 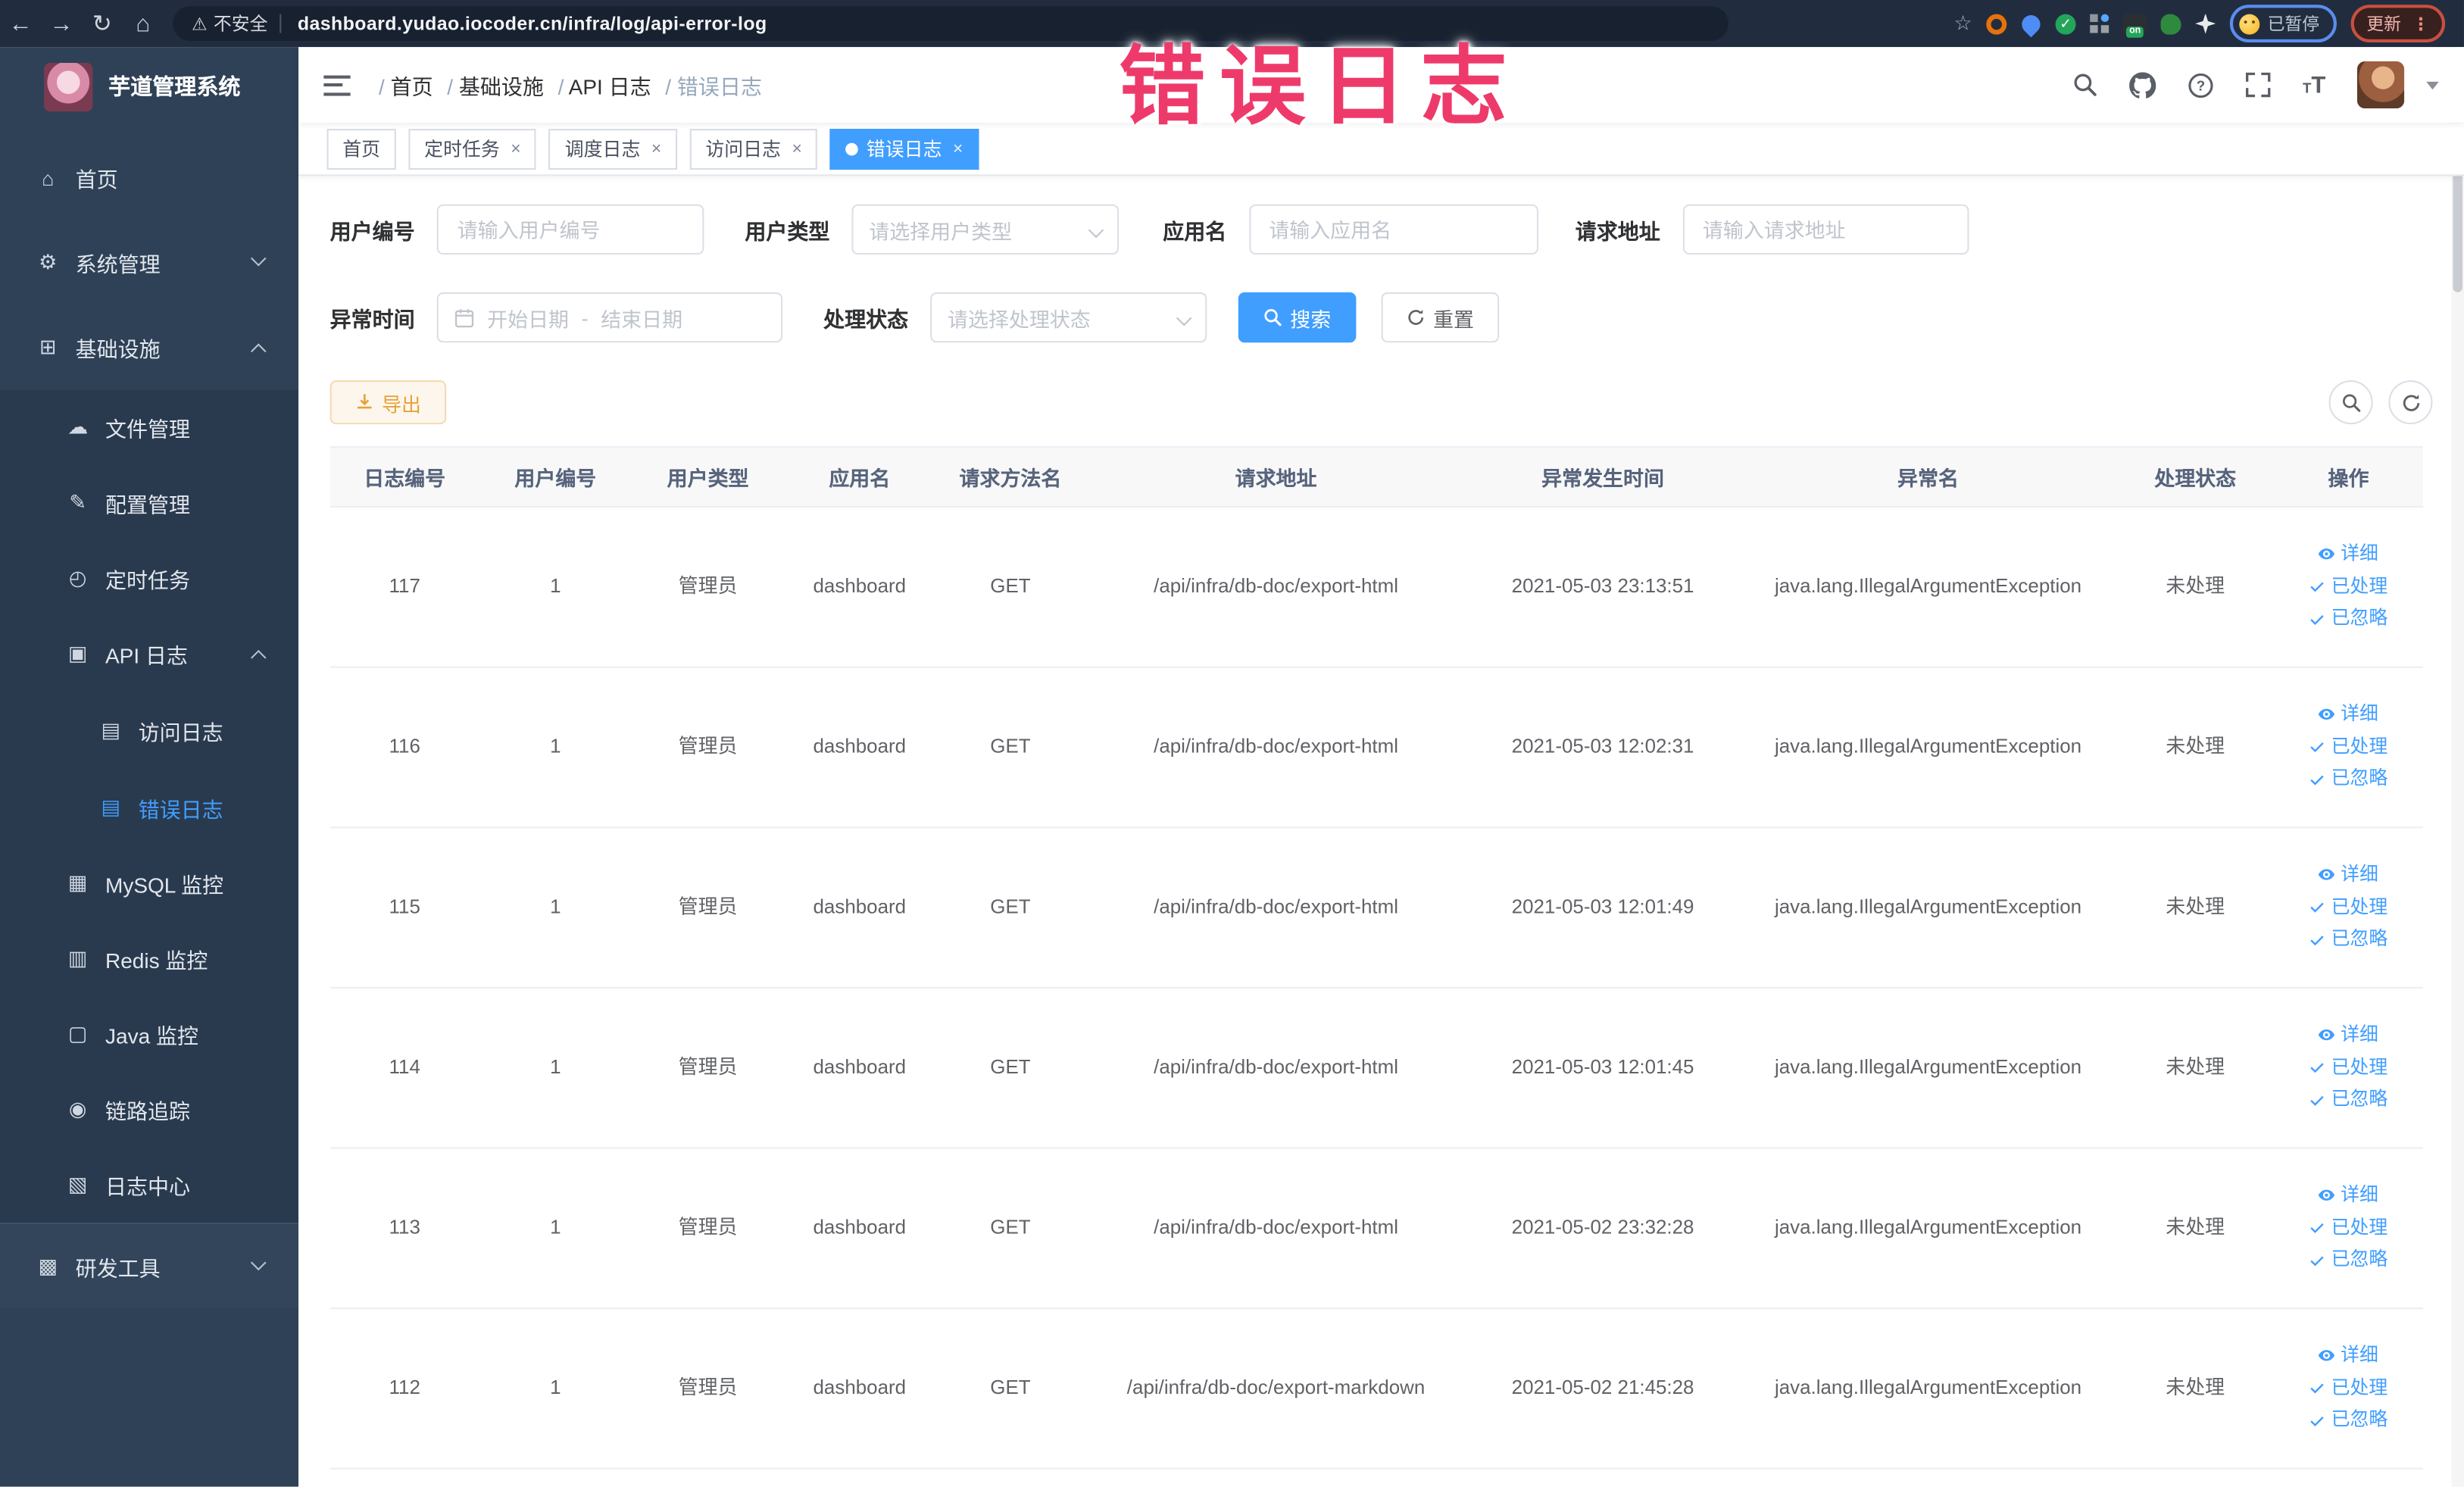 I want to click on breadcrumb-item: / 错误日志, so click(x=713, y=84).